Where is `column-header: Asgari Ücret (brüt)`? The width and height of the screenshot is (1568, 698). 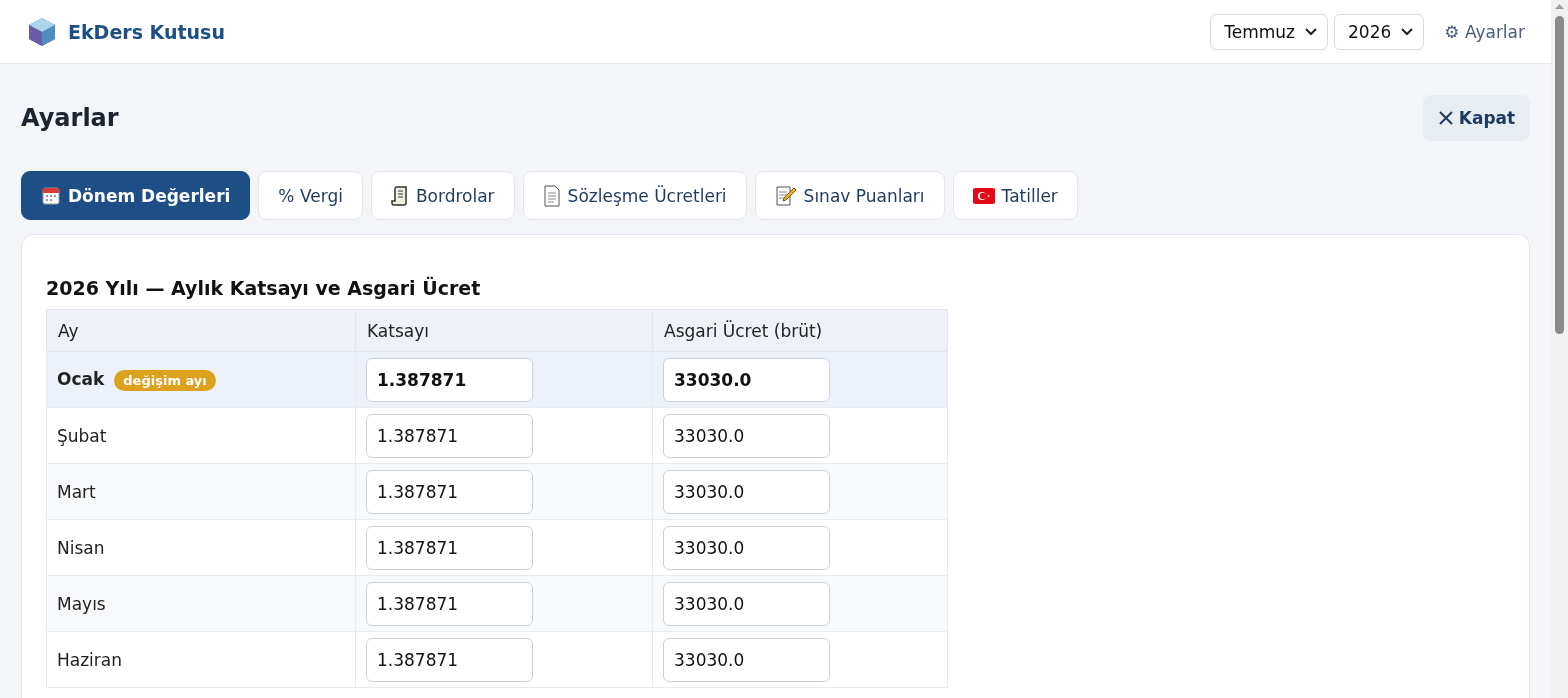
column-header: Asgari Ücret (brüt) is located at coordinates (800, 330).